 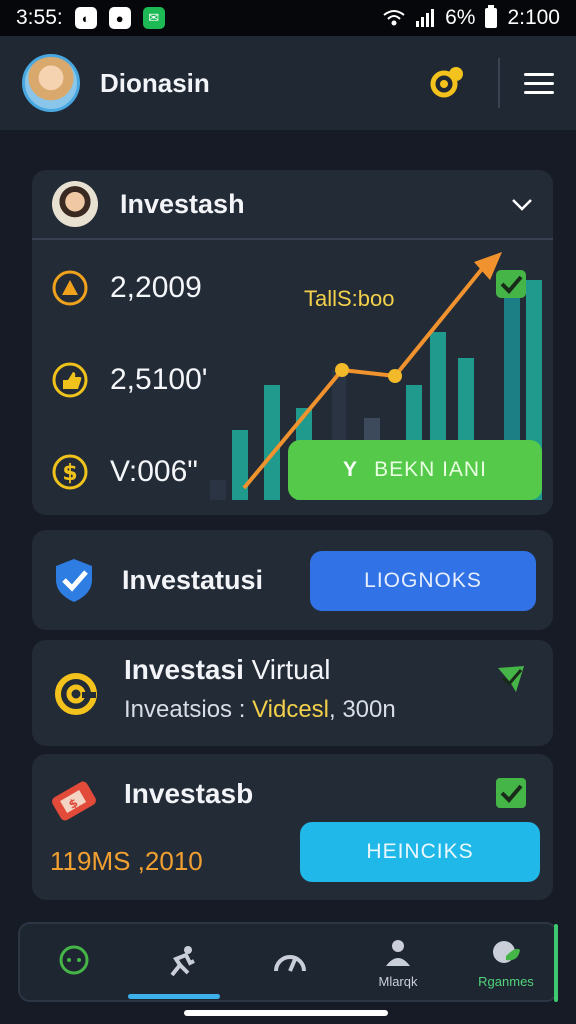 I want to click on invest-now-button: Y BEKN IANI, so click(x=415, y=470).